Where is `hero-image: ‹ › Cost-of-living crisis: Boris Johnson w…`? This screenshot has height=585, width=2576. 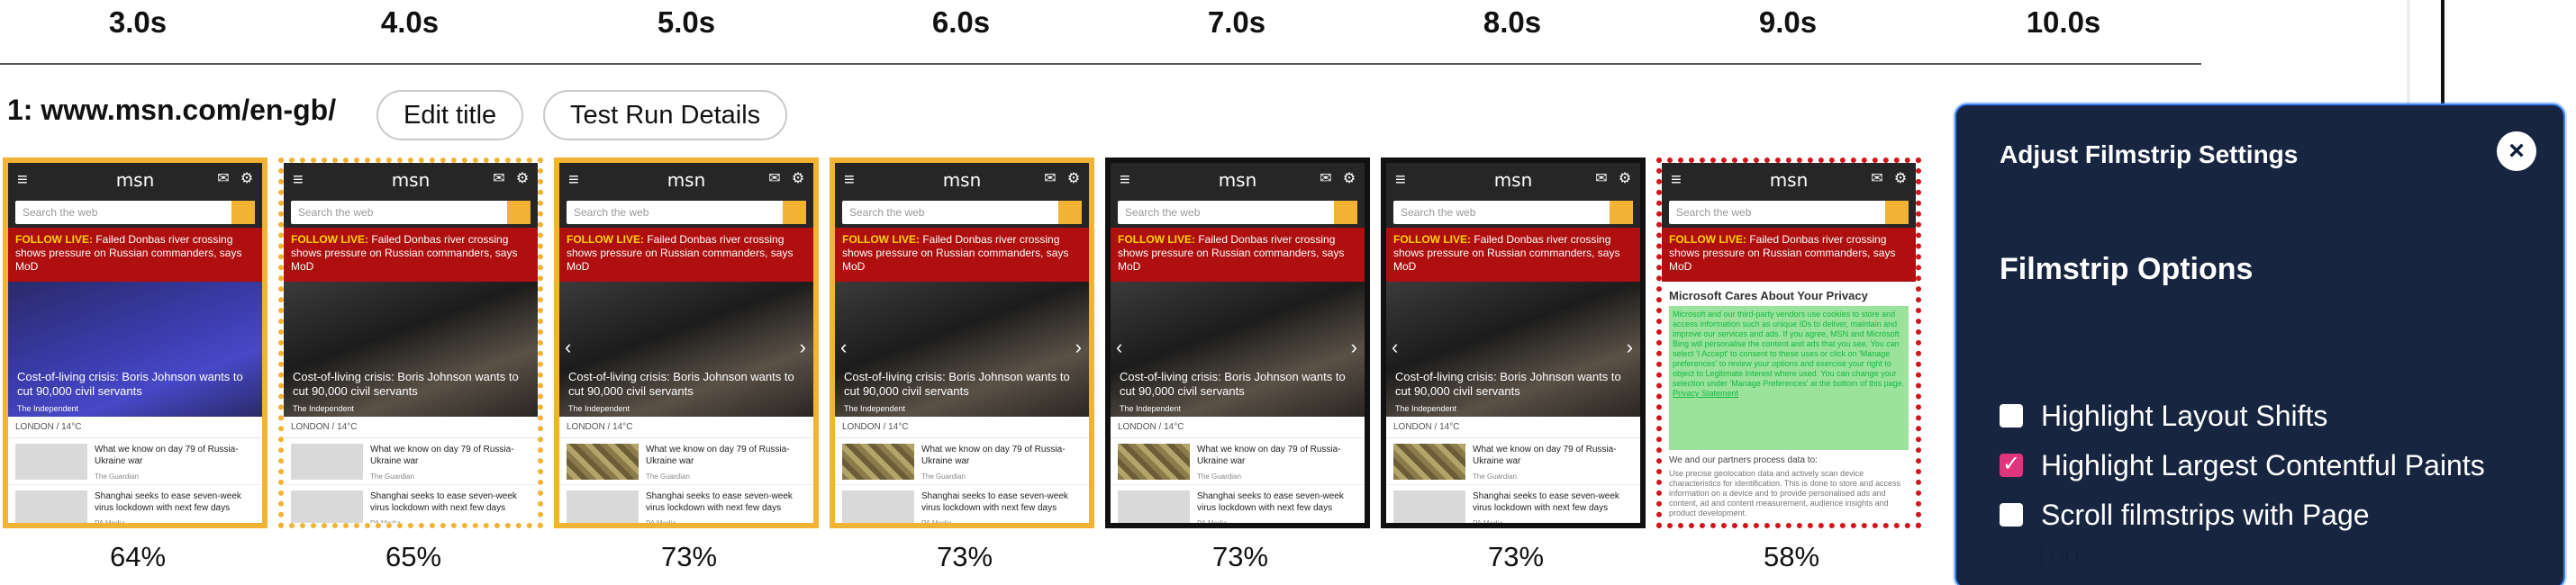
hero-image: ‹ › Cost-of-living crisis: Boris Johnson w… is located at coordinates (686, 350).